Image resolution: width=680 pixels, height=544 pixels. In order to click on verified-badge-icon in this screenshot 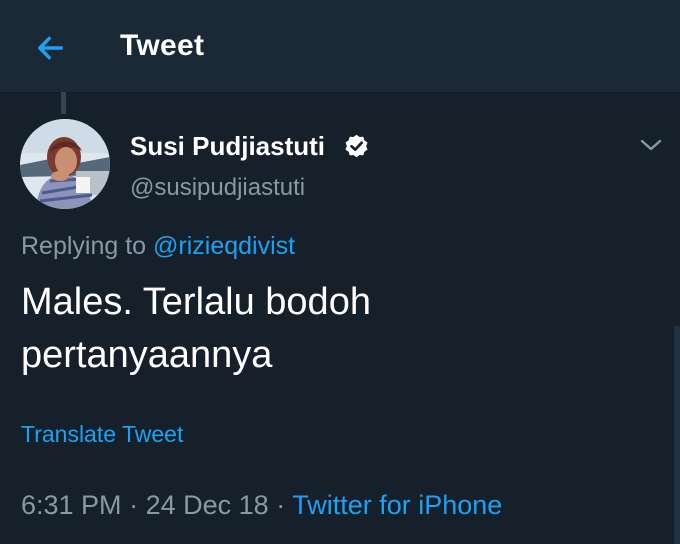, I will do `click(356, 146)`.